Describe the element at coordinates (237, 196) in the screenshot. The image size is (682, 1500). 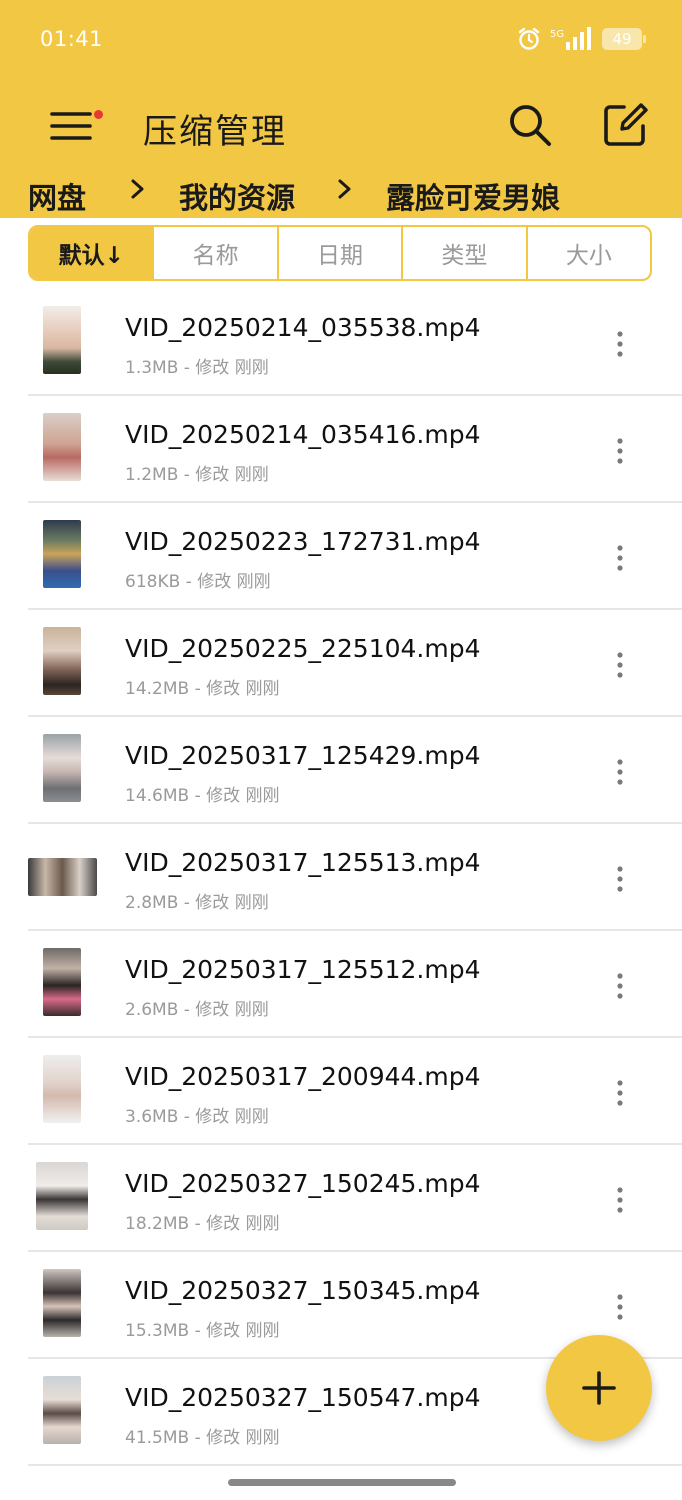
I see `breadcrumb-item-my-resources: 我的资源` at that location.